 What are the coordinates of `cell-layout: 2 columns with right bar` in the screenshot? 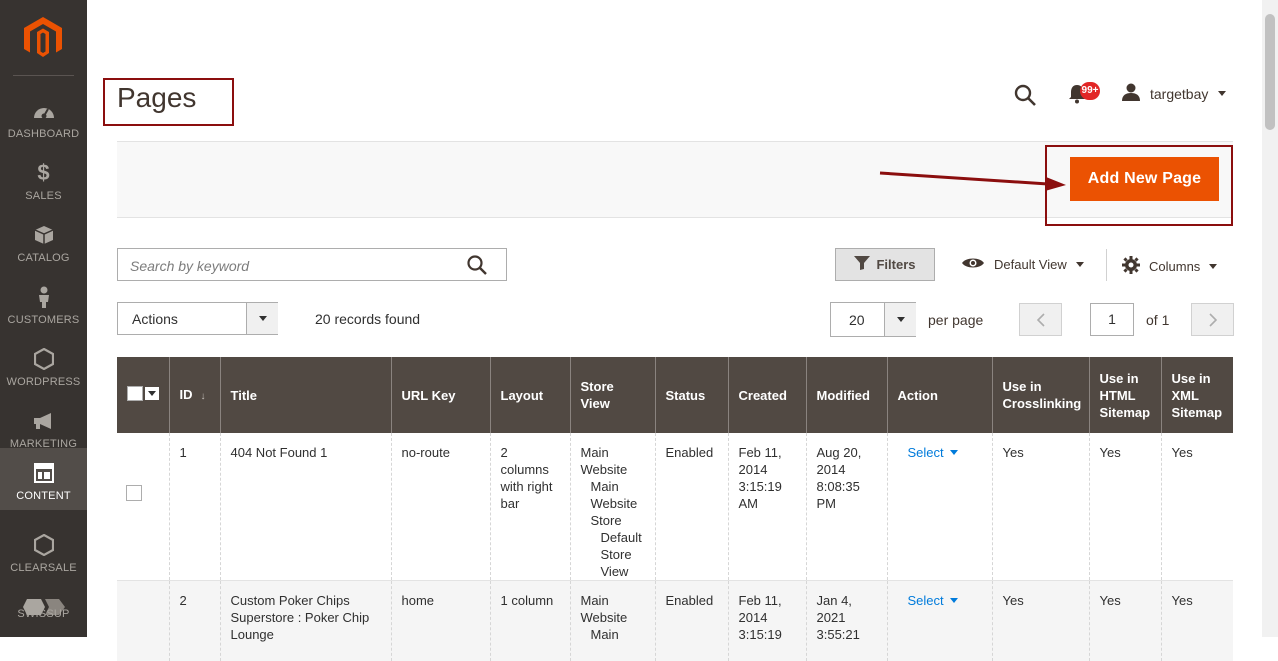 It's located at (529, 507).